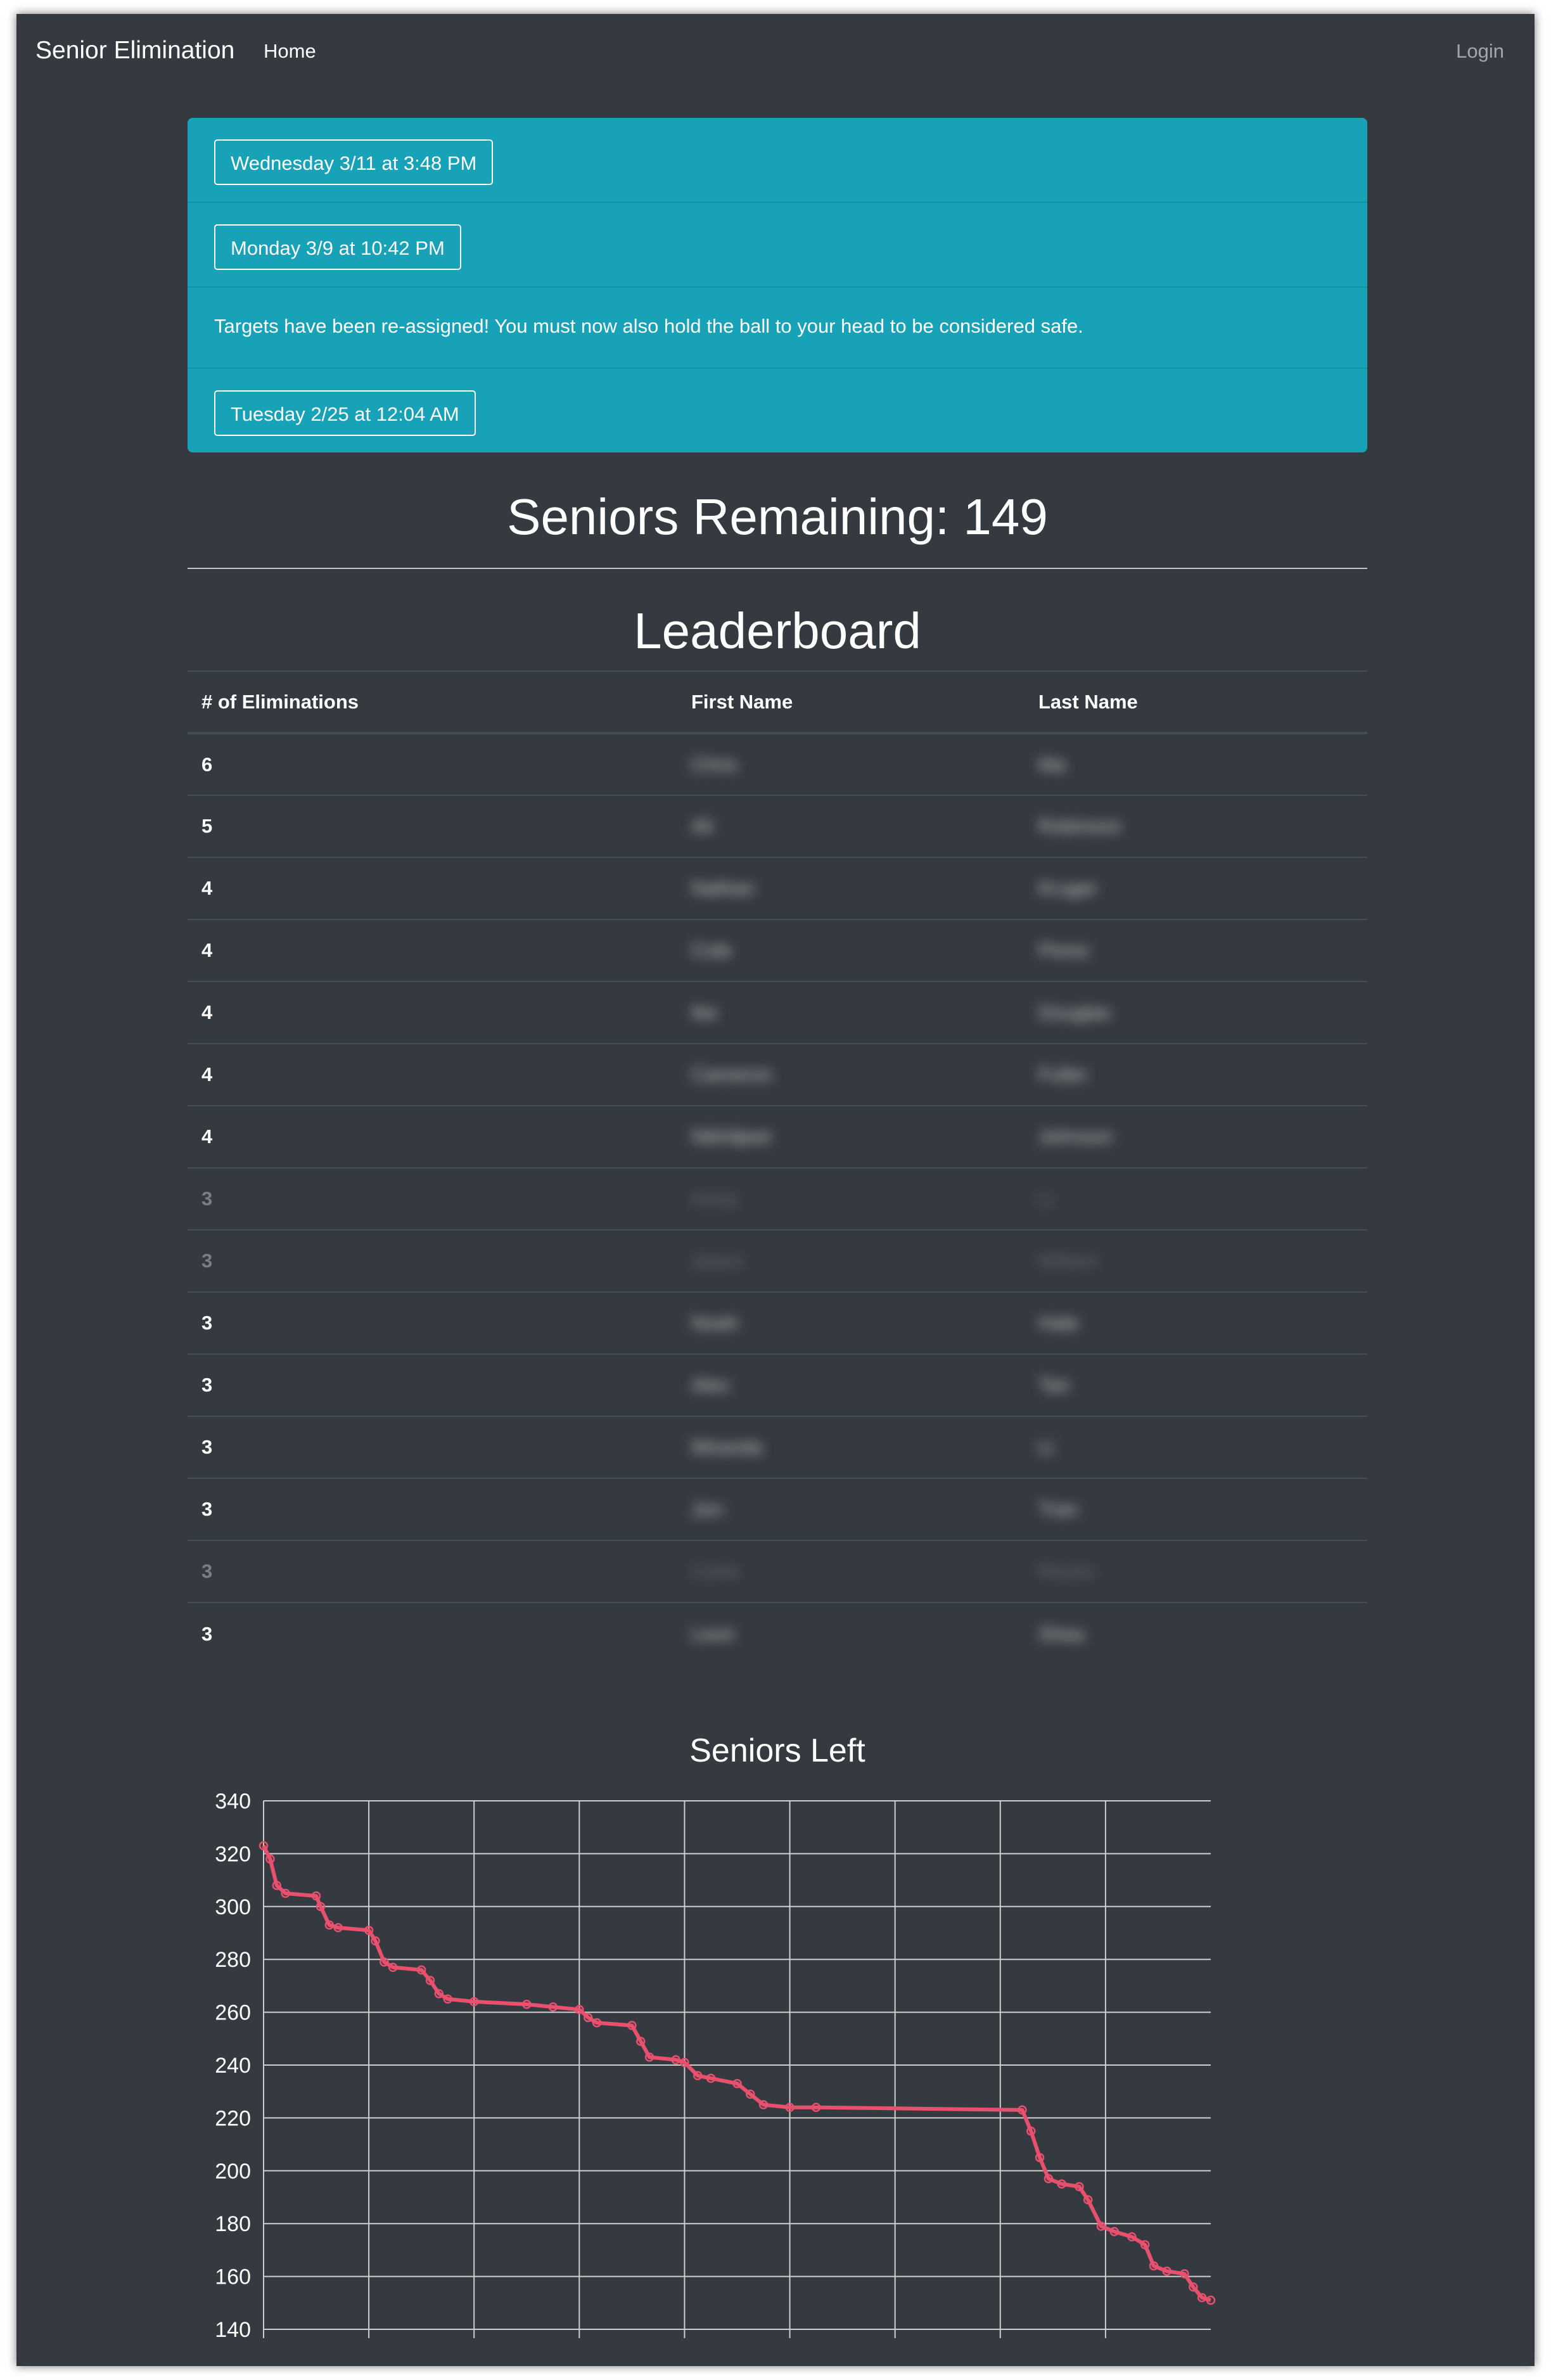 This screenshot has width=1551, height=2380. What do you see at coordinates (134, 51) in the screenshot?
I see `navbar-brand: Senior Elimination` at bounding box center [134, 51].